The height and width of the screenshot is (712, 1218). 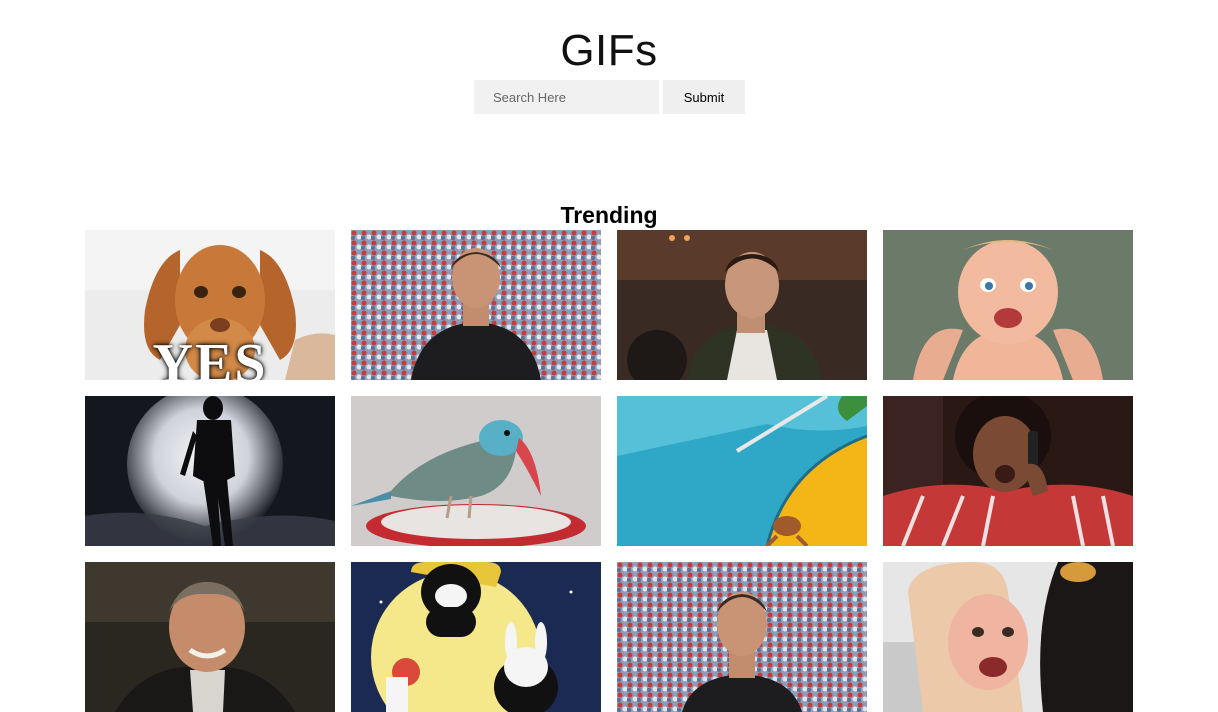 I want to click on search-form: Submit, so click(x=609, y=97).